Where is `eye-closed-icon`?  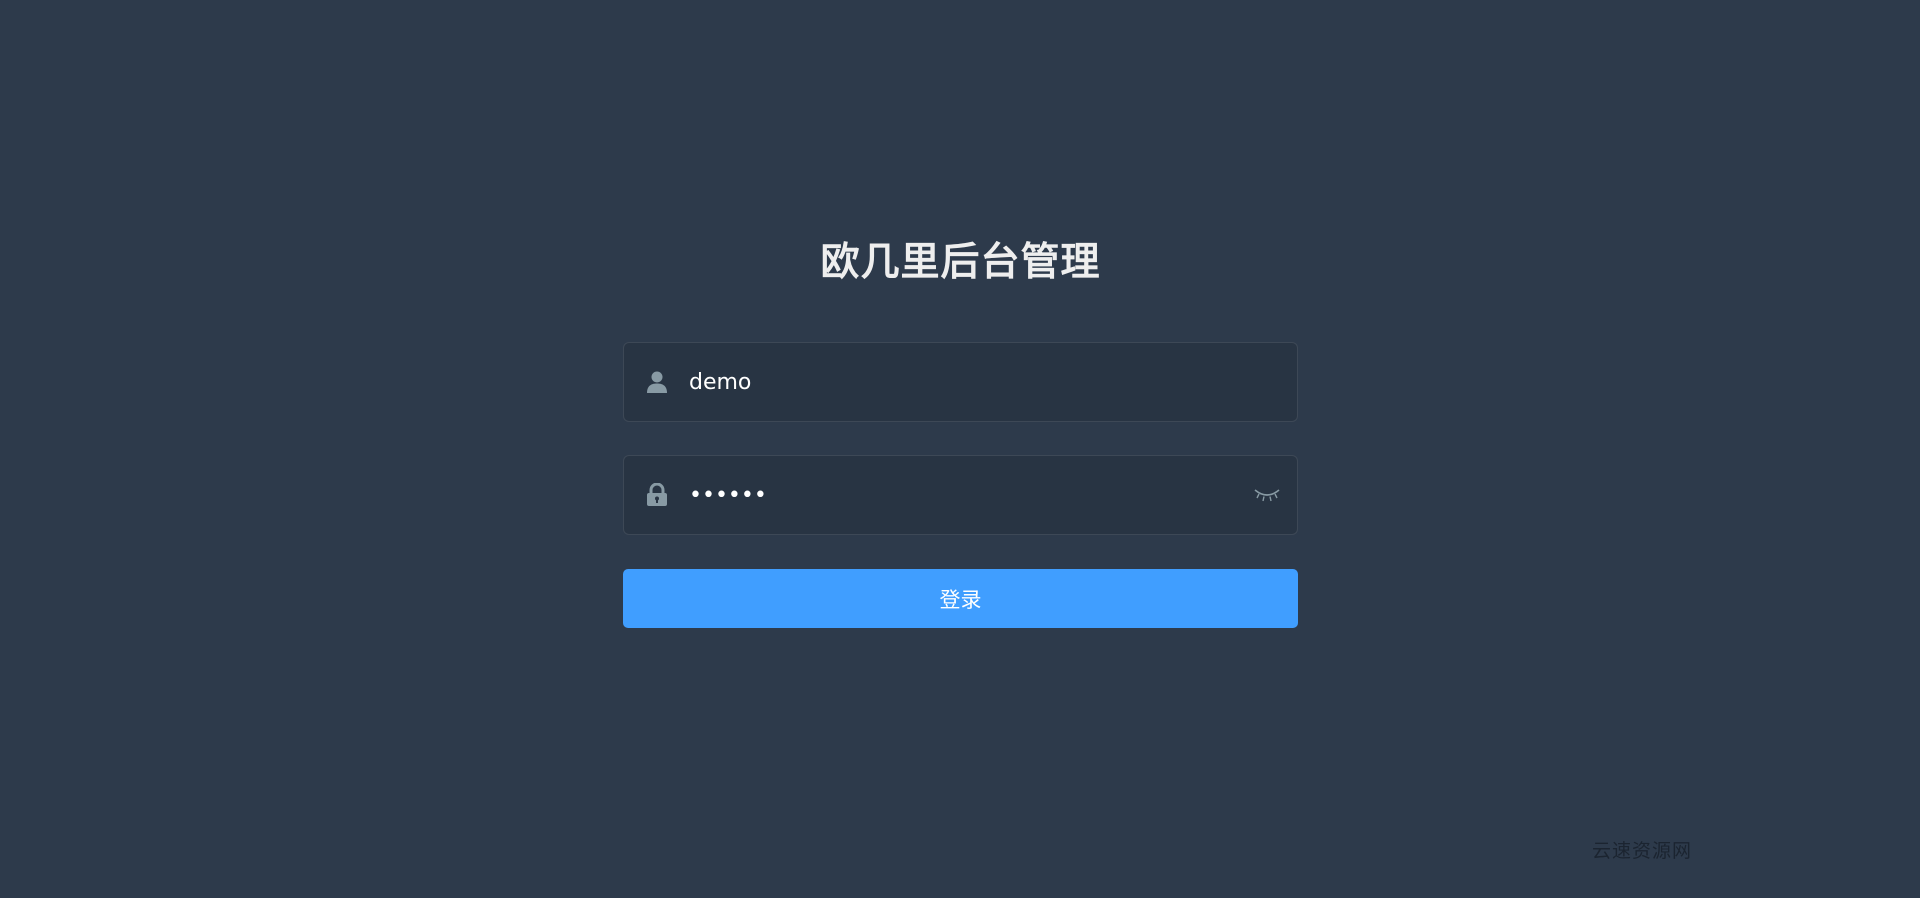 eye-closed-icon is located at coordinates (1267, 495).